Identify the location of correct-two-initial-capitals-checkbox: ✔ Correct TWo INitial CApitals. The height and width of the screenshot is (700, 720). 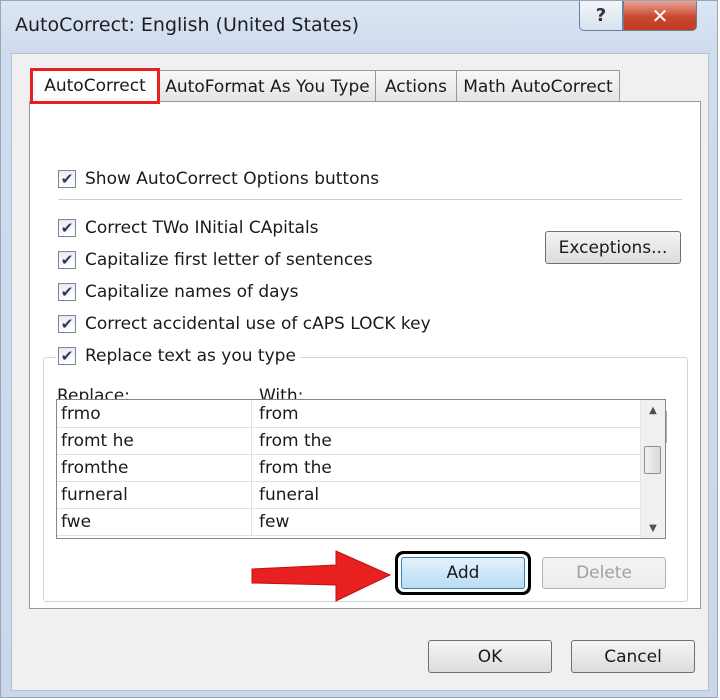
(188, 228).